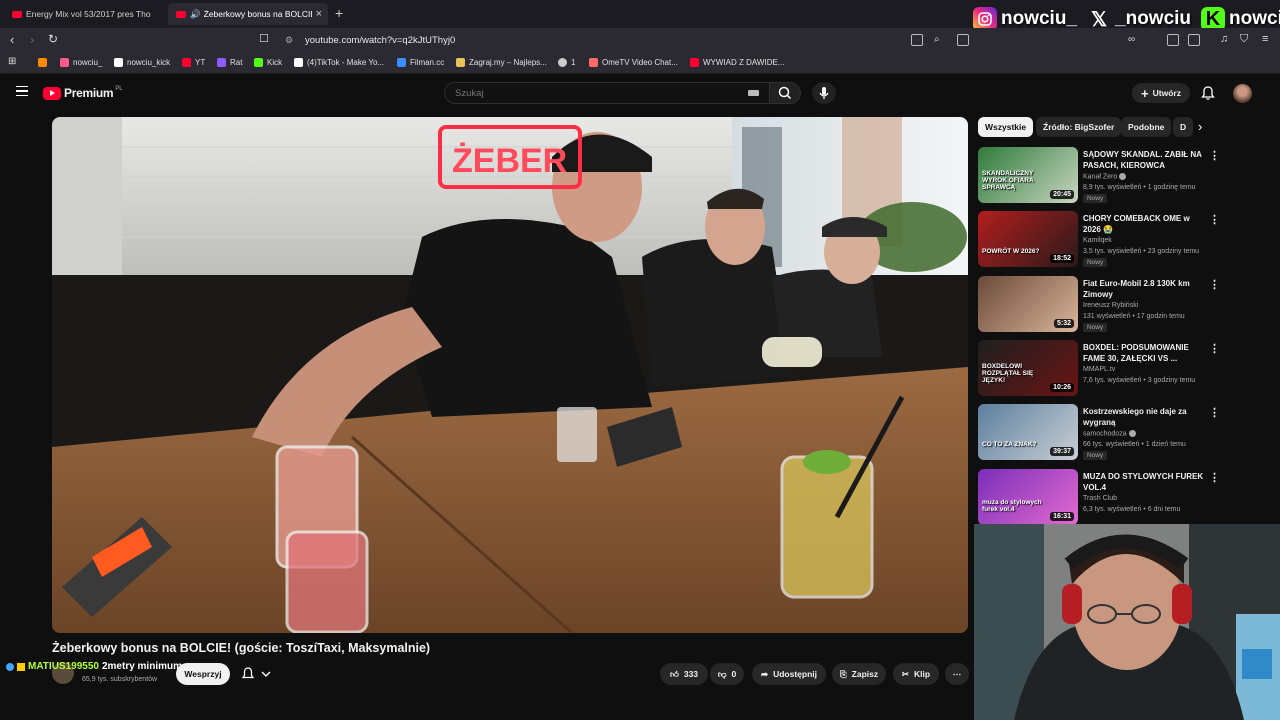 The image size is (1280, 720). I want to click on browser-tab-active: 🔊 Żeberkowy bonus na BOLCIE! ×, so click(248, 14).